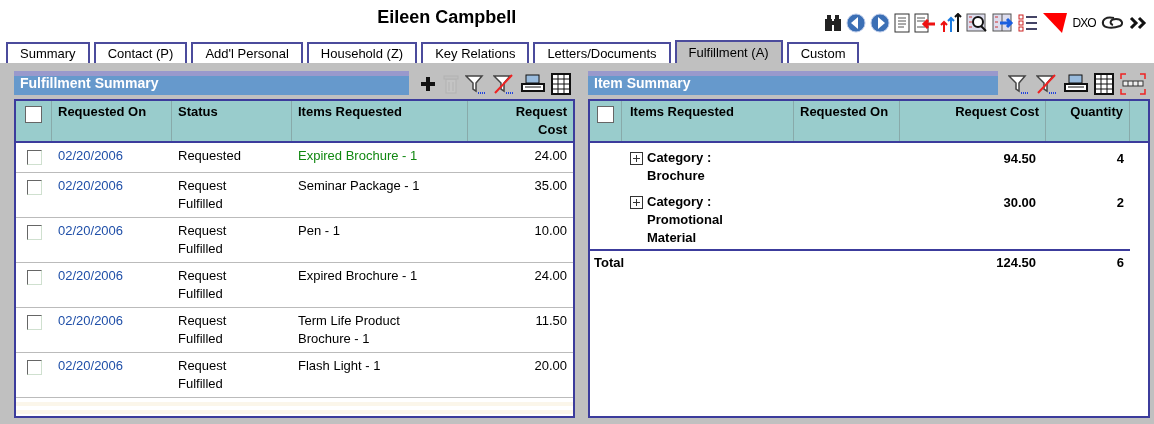 The width and height of the screenshot is (1154, 424). I want to click on cost-text: 30.00, so click(1019, 202).